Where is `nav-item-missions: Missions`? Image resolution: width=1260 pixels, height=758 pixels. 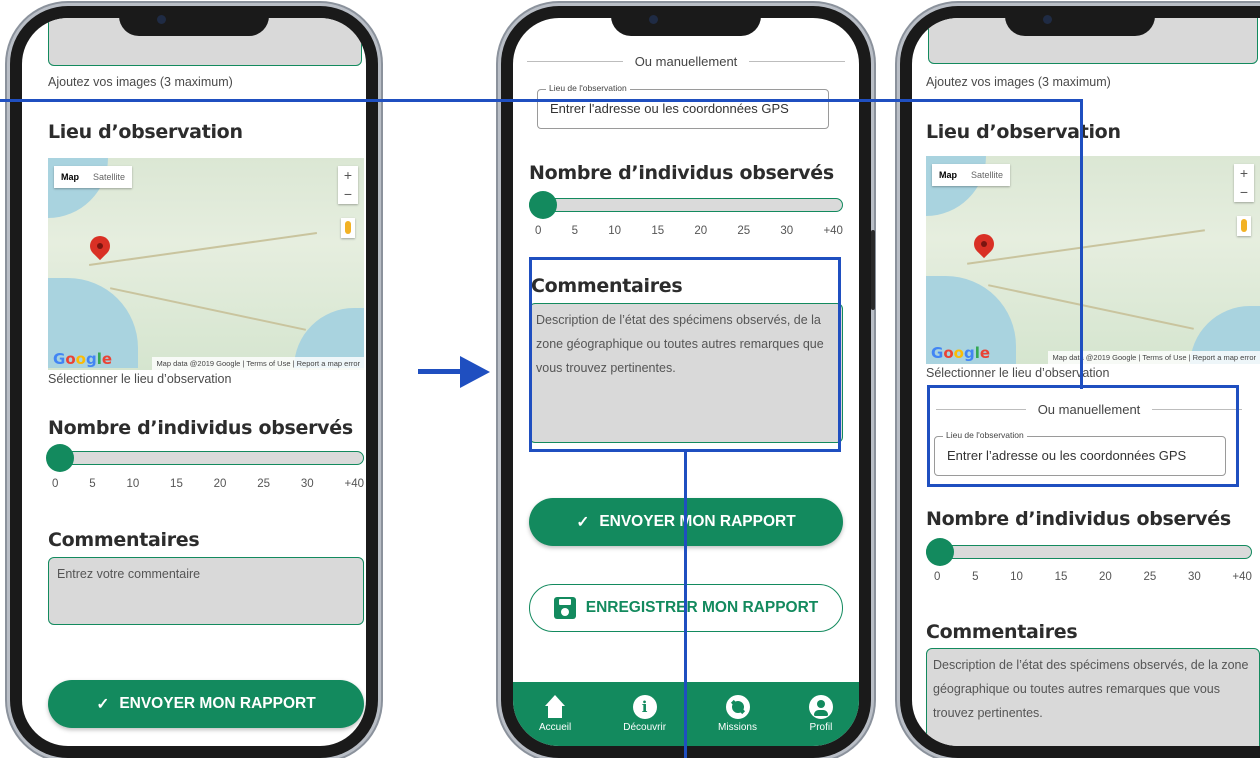
nav-item-missions: Missions is located at coordinates (737, 714).